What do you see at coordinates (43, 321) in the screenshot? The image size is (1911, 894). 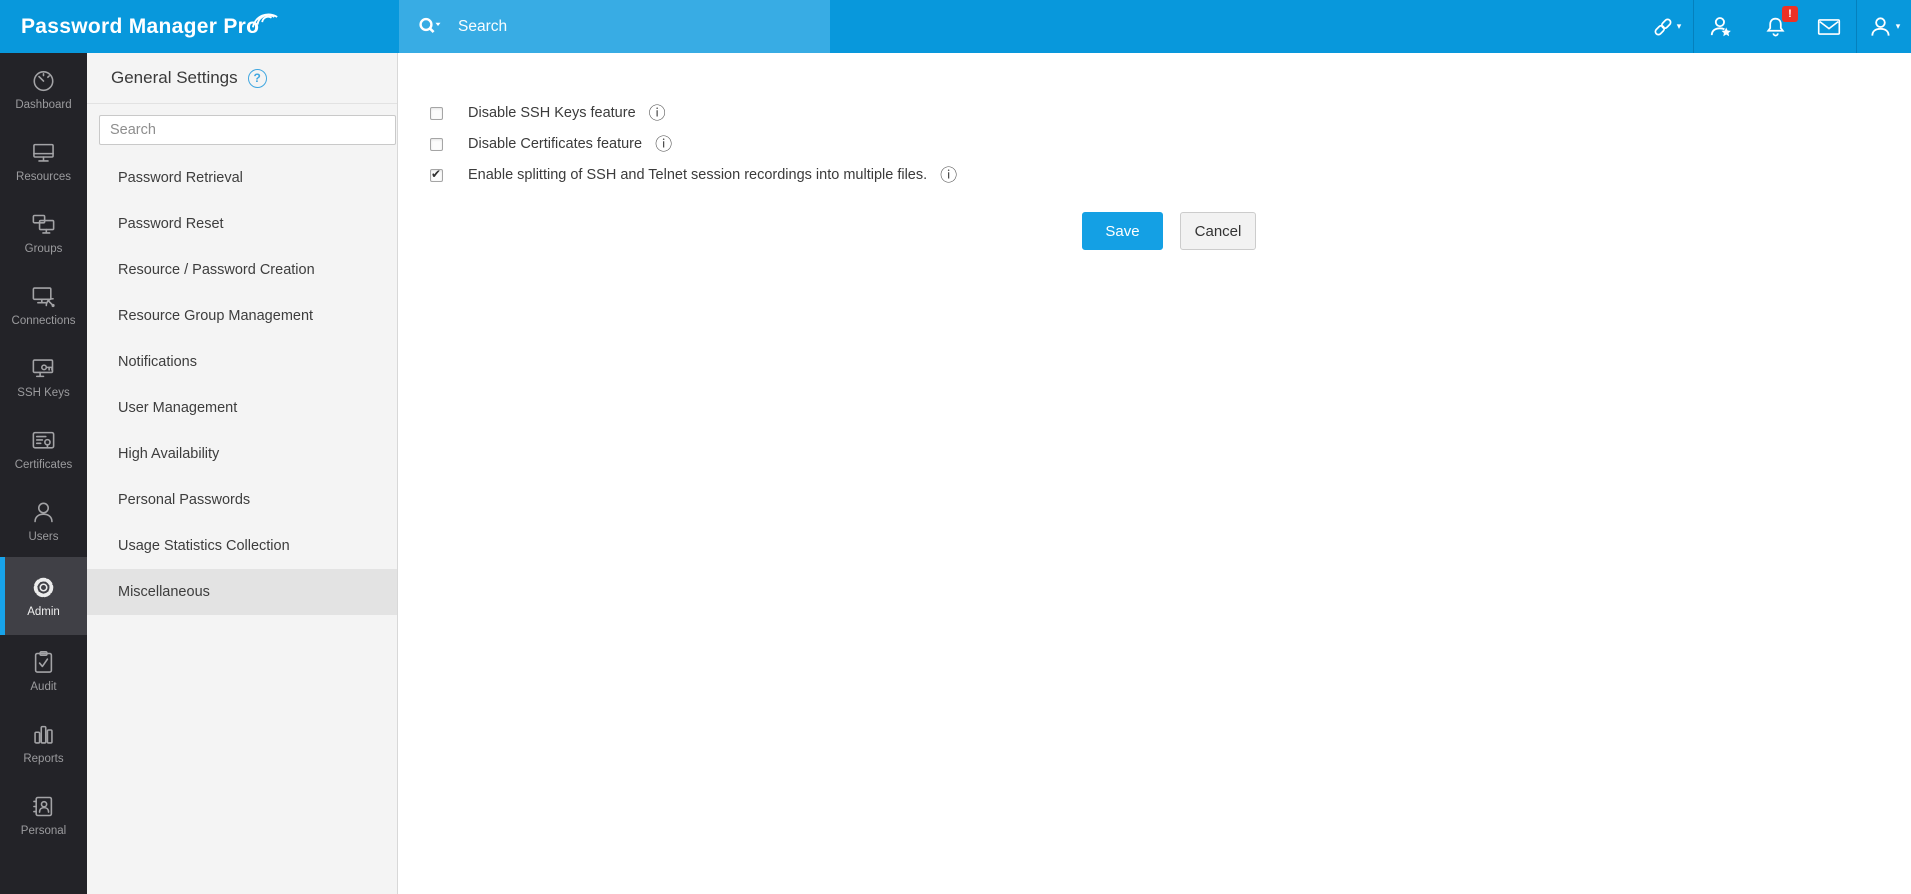 I see `nav-item-label: Connections` at bounding box center [43, 321].